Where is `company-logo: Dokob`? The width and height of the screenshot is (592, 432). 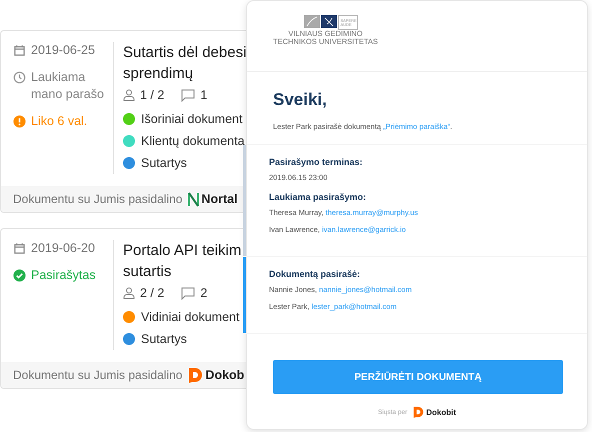 company-logo: Dokob is located at coordinates (216, 375).